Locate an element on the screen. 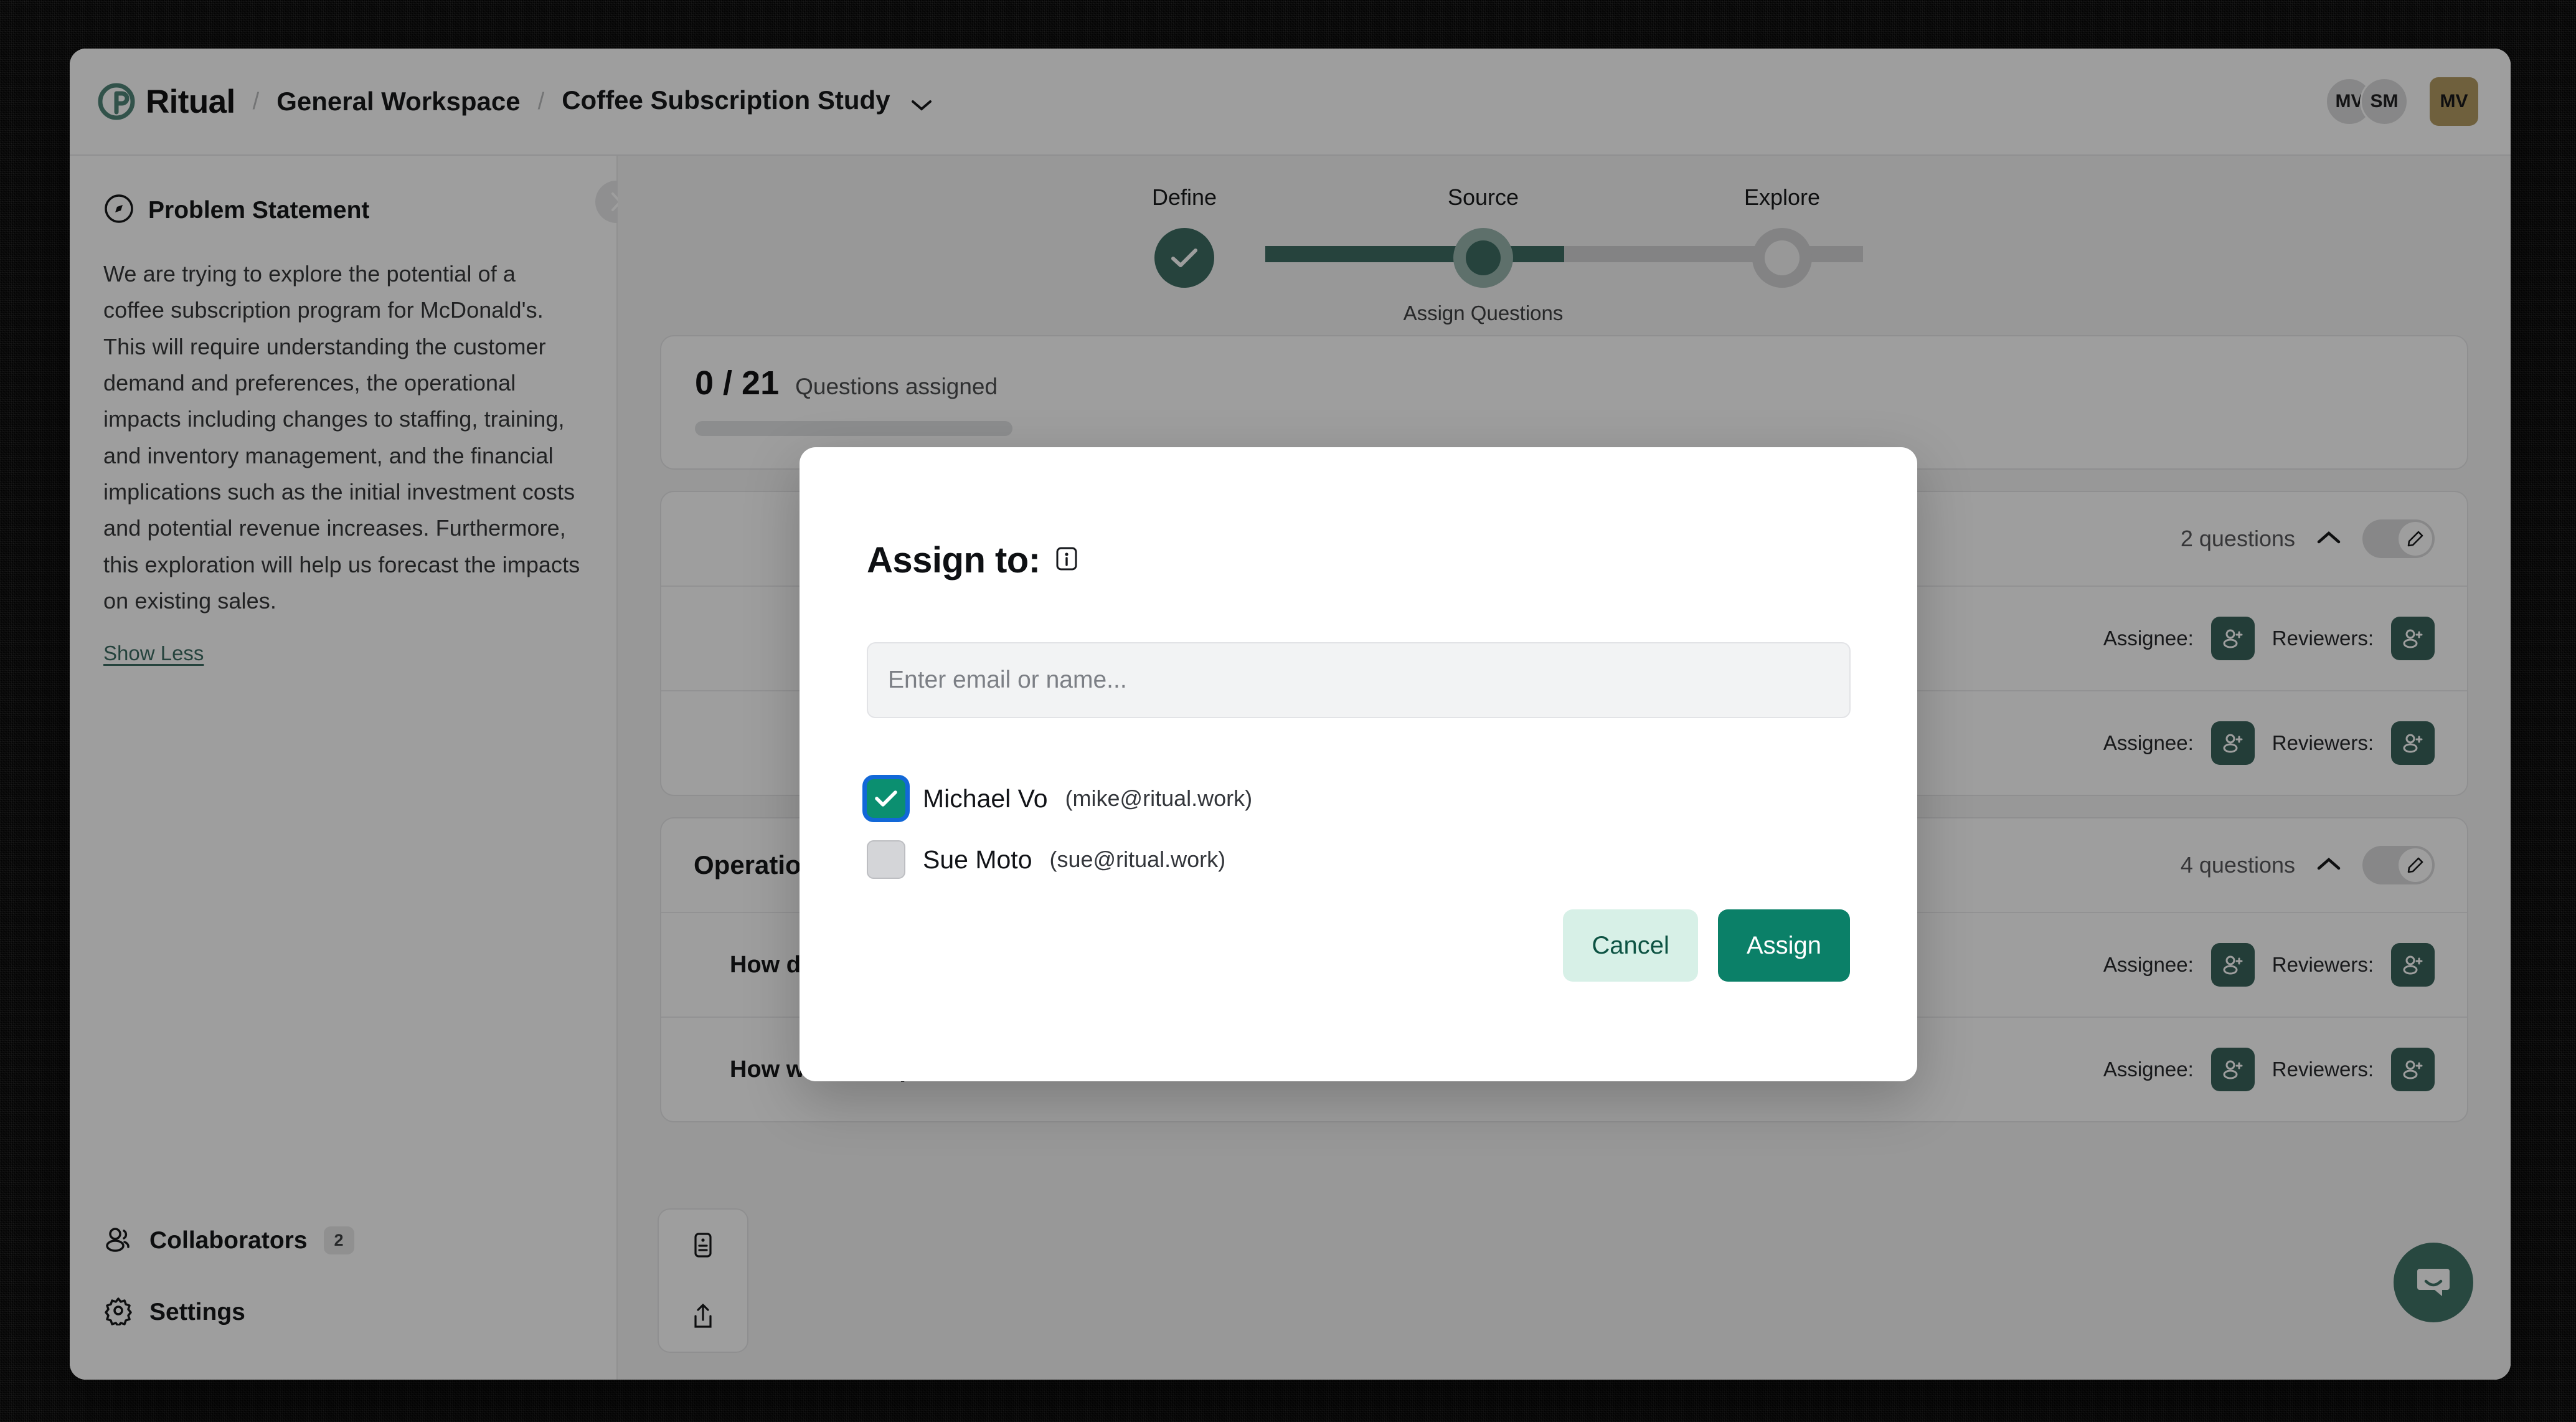  info-icon is located at coordinates (1066, 560).